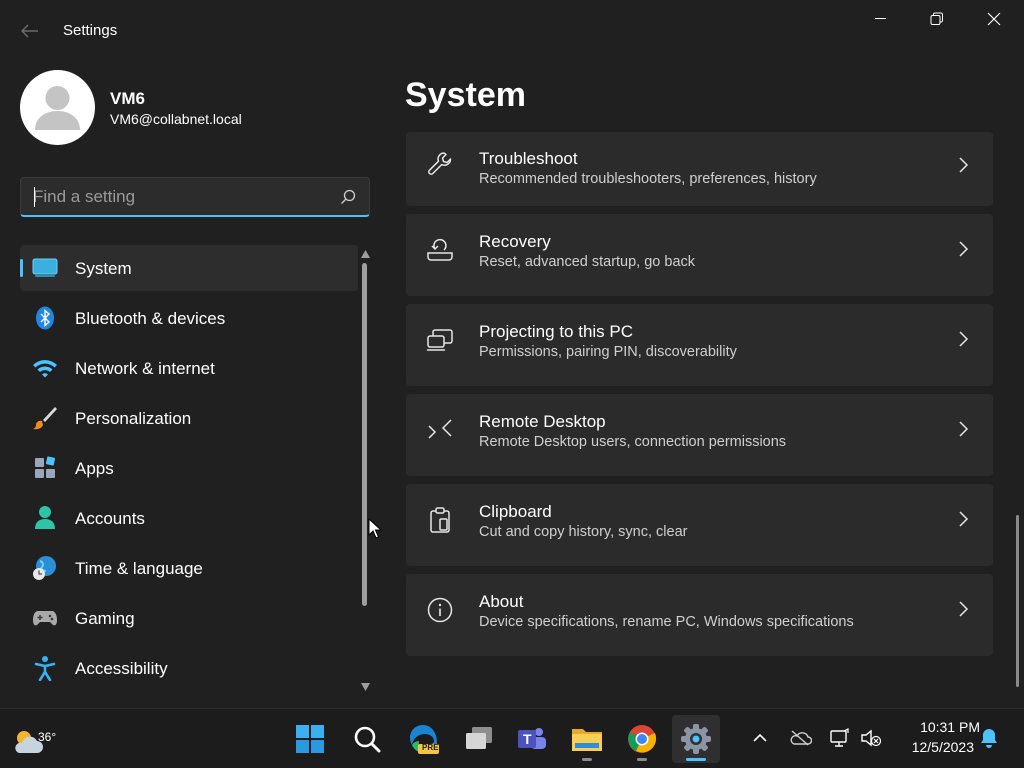 The height and width of the screenshot is (768, 1024). Describe the element at coordinates (587, 262) in the screenshot. I see `card-description: Reset, advanced startup, go back` at that location.